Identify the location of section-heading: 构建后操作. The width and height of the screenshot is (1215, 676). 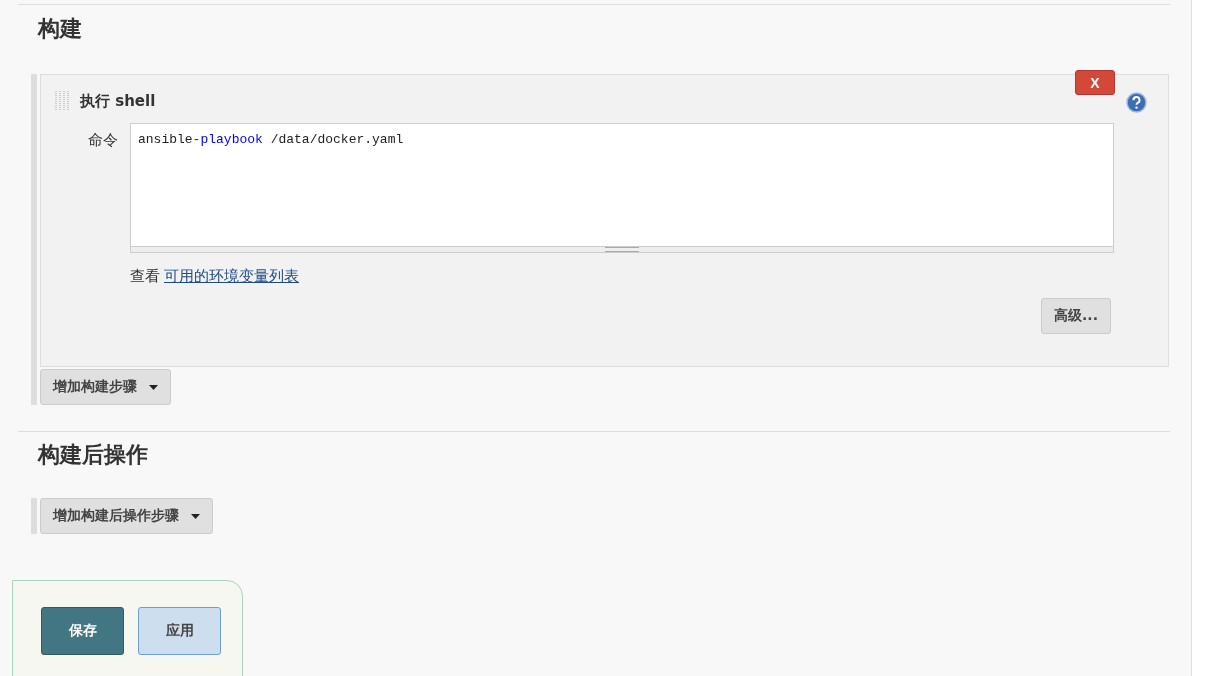
(93, 455).